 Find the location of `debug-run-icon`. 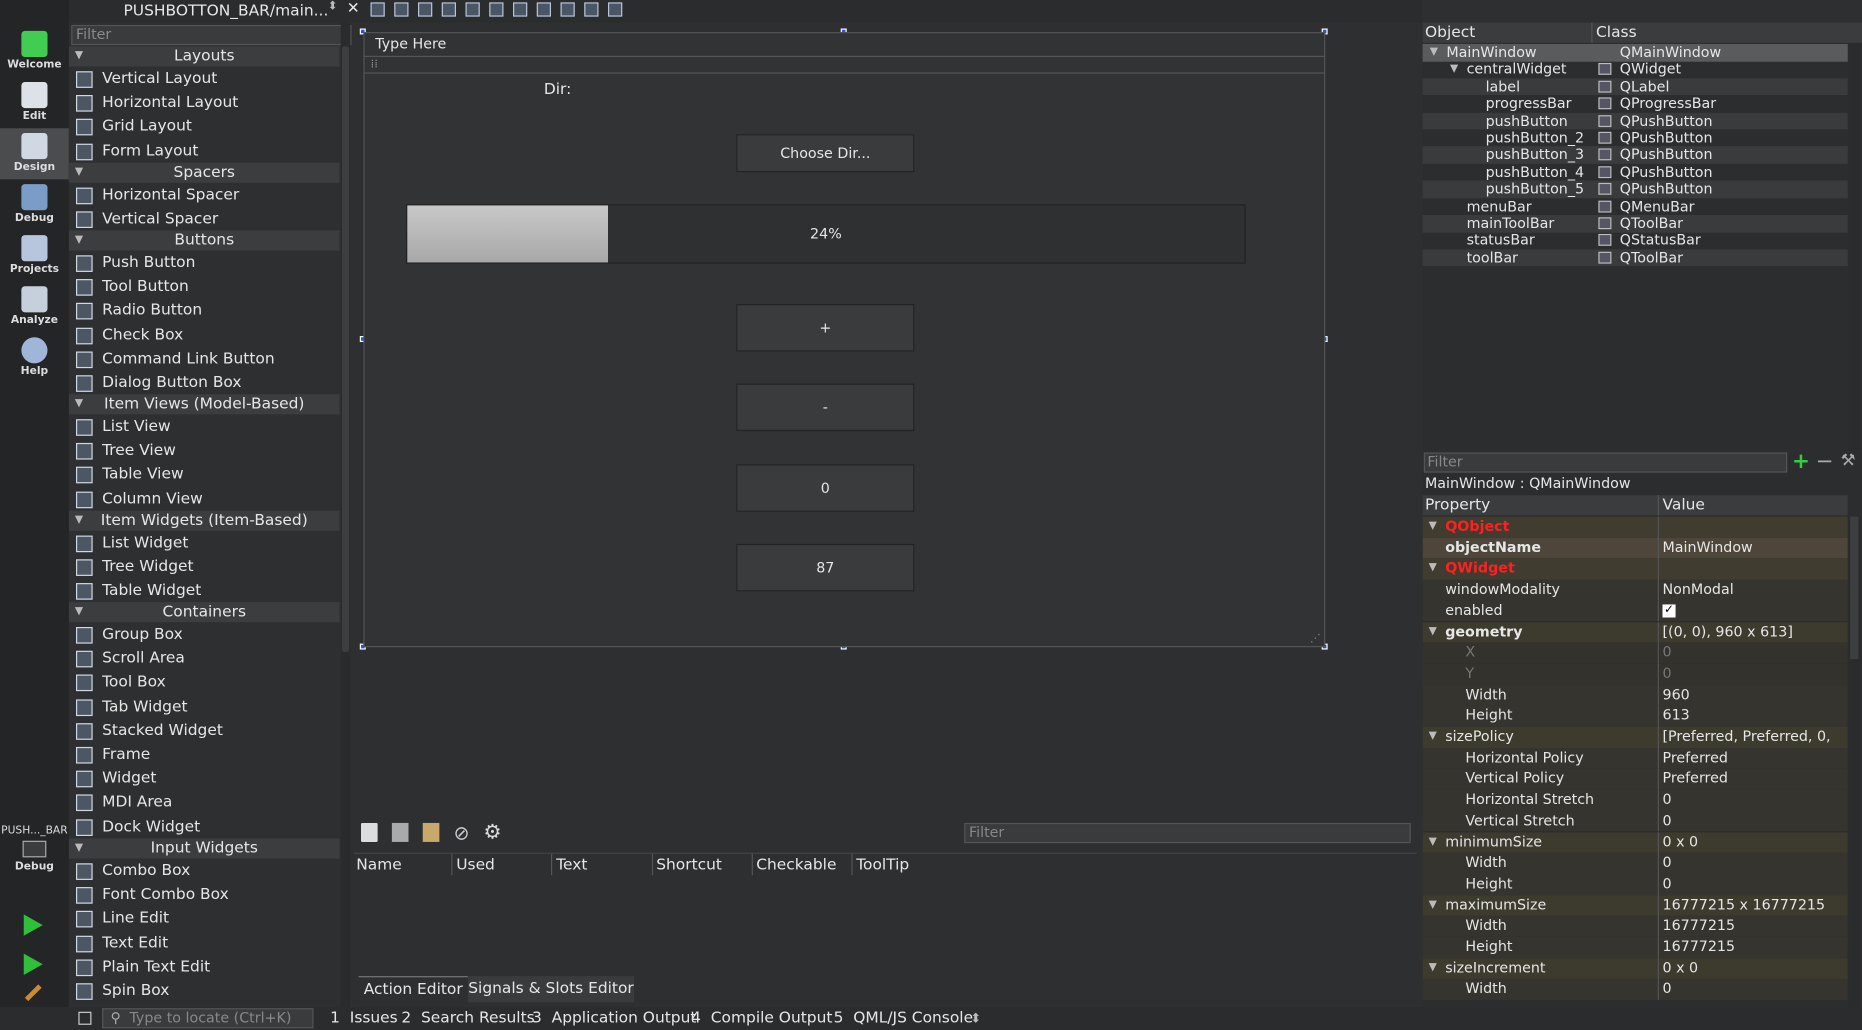

debug-run-icon is located at coordinates (33, 964).